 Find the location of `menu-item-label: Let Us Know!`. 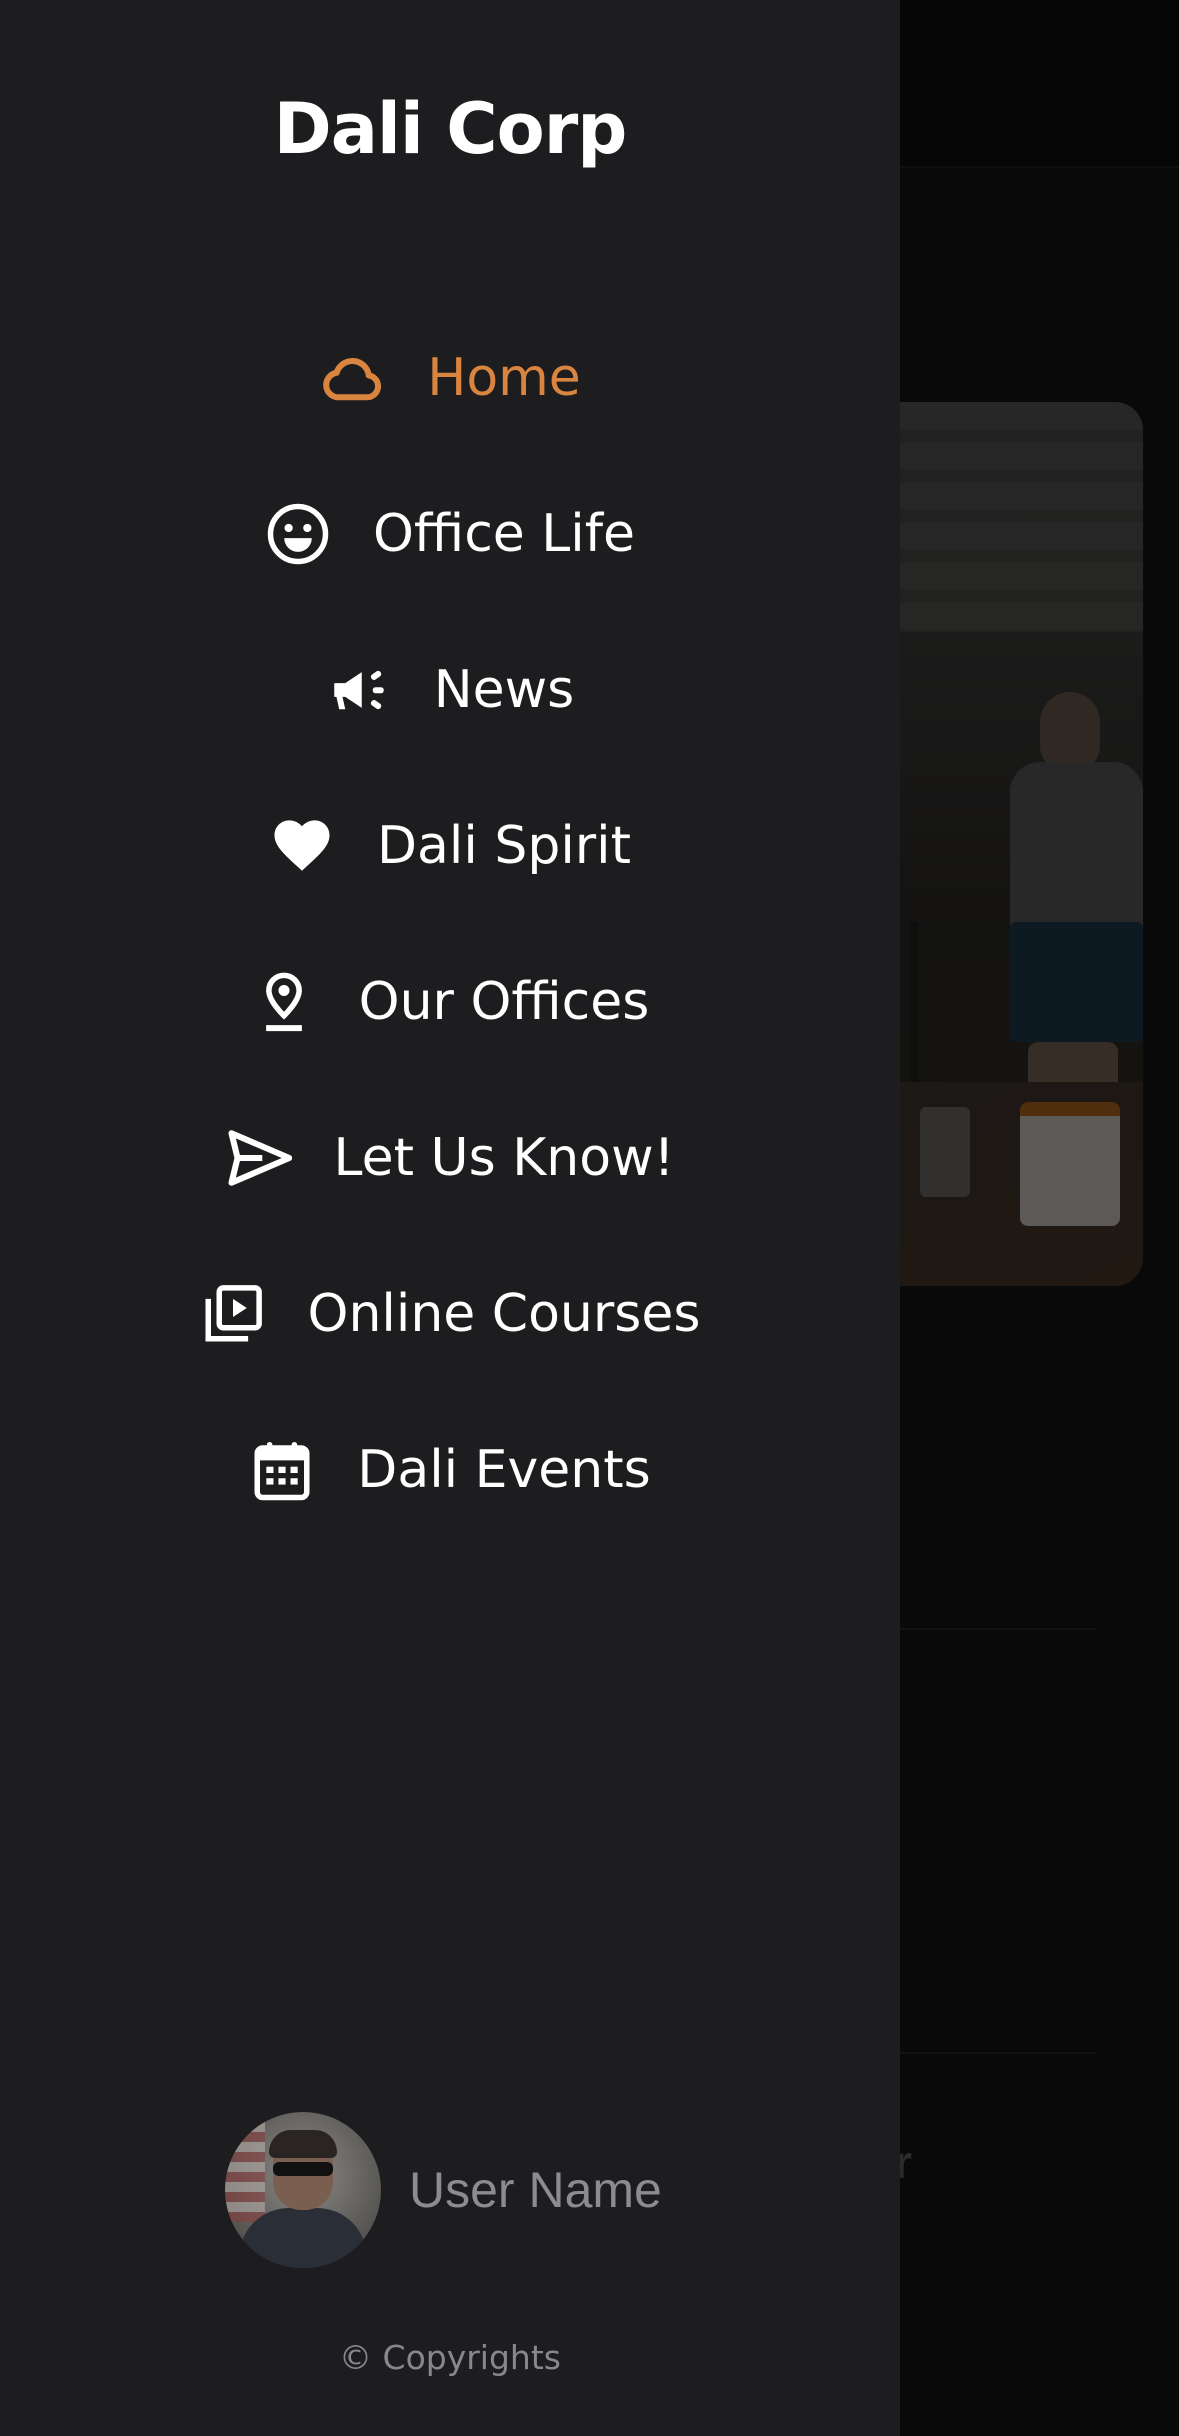

menu-item-label: Let Us Know! is located at coordinates (504, 1158).